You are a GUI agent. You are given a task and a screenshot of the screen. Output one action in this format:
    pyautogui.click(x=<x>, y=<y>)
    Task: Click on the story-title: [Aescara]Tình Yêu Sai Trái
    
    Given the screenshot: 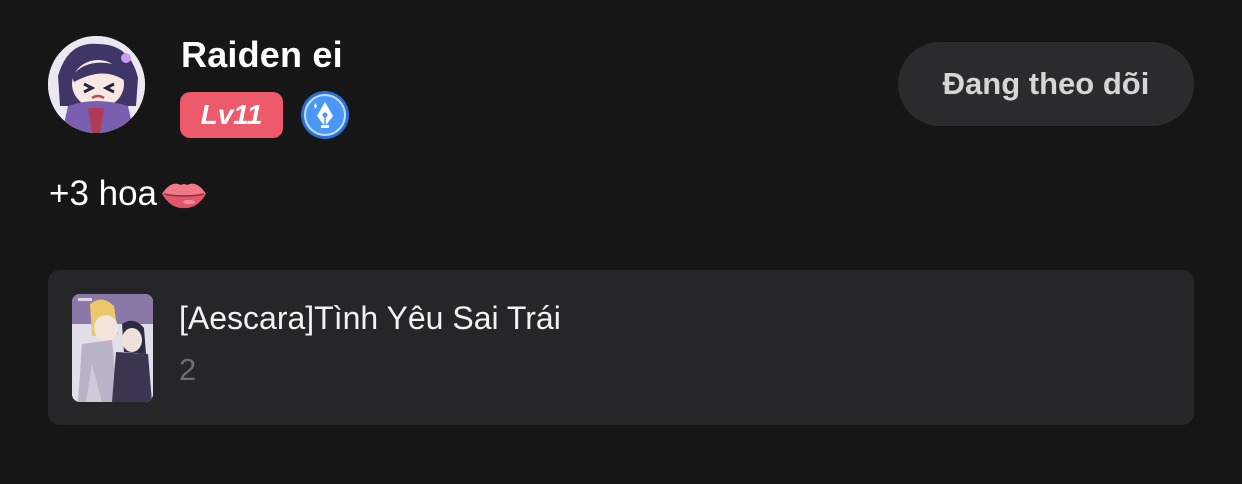 What is the action you would take?
    pyautogui.click(x=370, y=318)
    